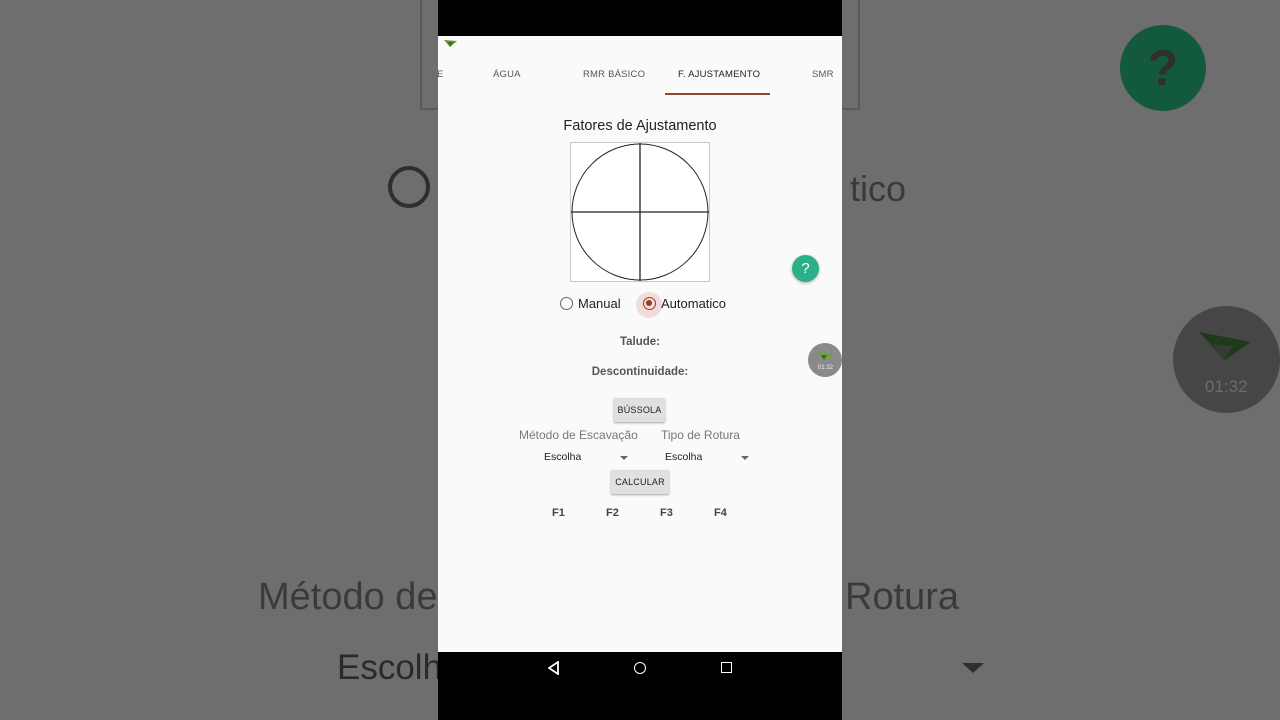 This screenshot has width=1280, height=720. I want to click on talude-label: Talude:, so click(640, 342).